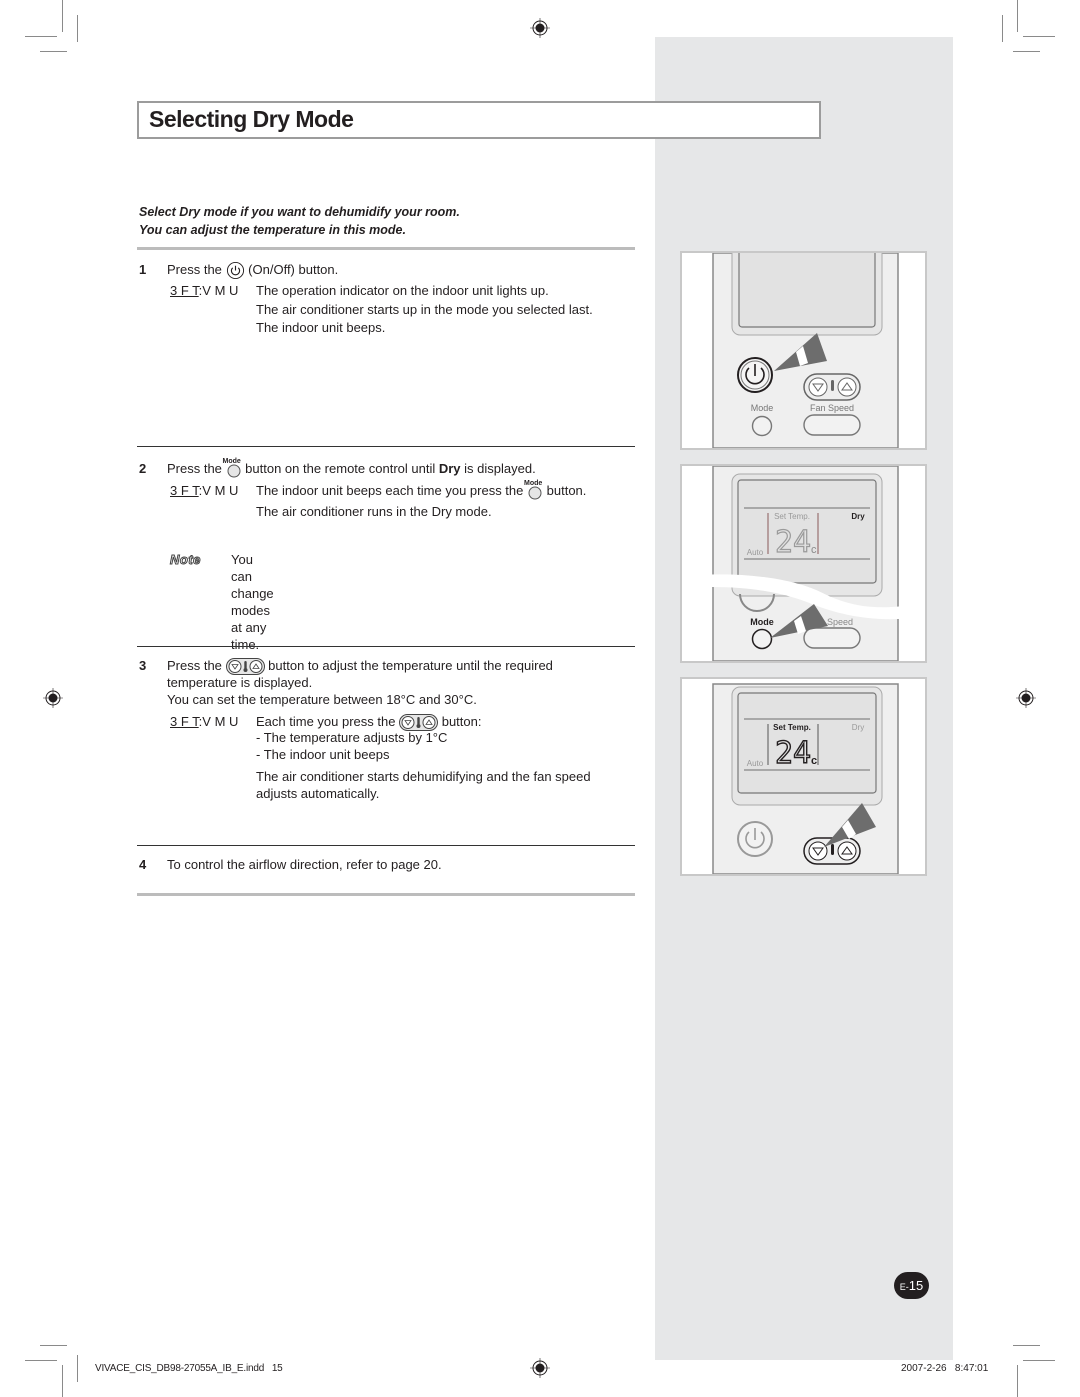 This screenshot has width=1080, height=1397. Describe the element at coordinates (318, 793) in the screenshot. I see `result-line: adjusts automatically.` at that location.